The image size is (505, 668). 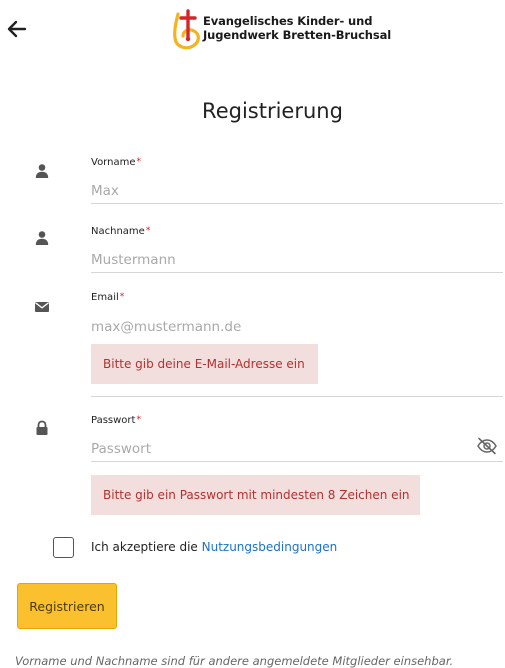 I want to click on passwort-label: Passwort*, so click(x=116, y=420).